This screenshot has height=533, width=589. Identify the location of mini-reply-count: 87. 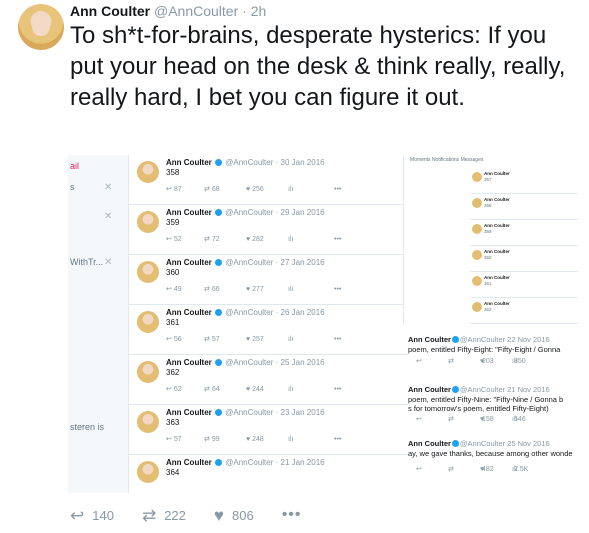
(177, 189).